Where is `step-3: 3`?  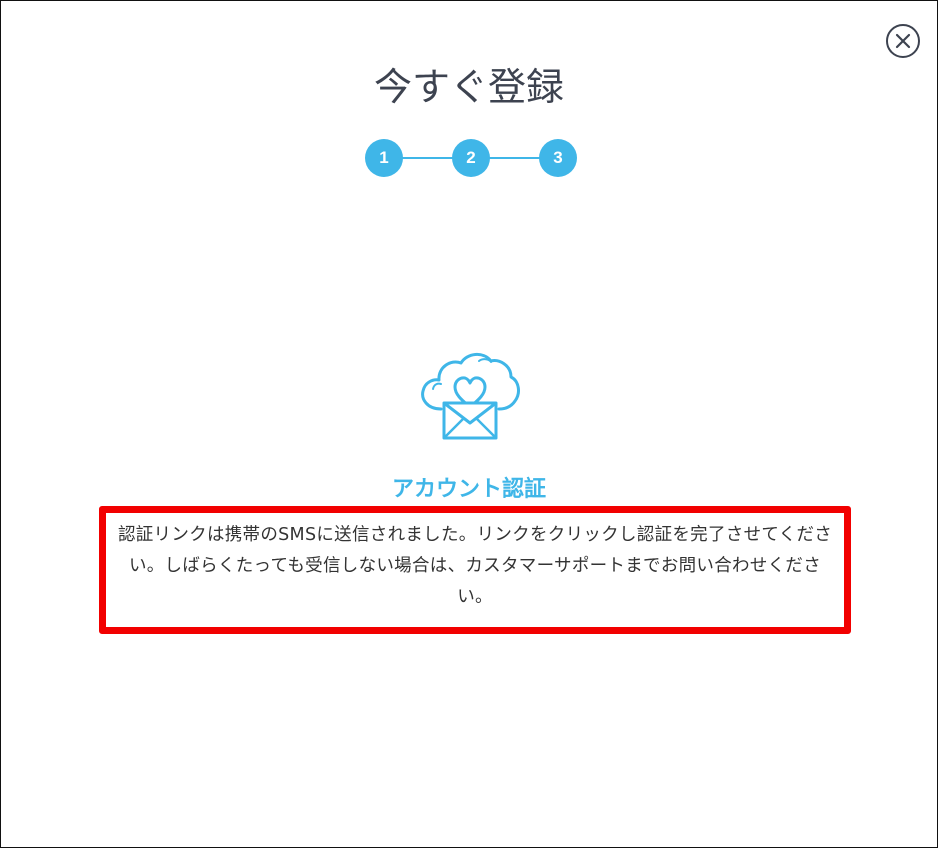 step-3: 3 is located at coordinates (558, 158).